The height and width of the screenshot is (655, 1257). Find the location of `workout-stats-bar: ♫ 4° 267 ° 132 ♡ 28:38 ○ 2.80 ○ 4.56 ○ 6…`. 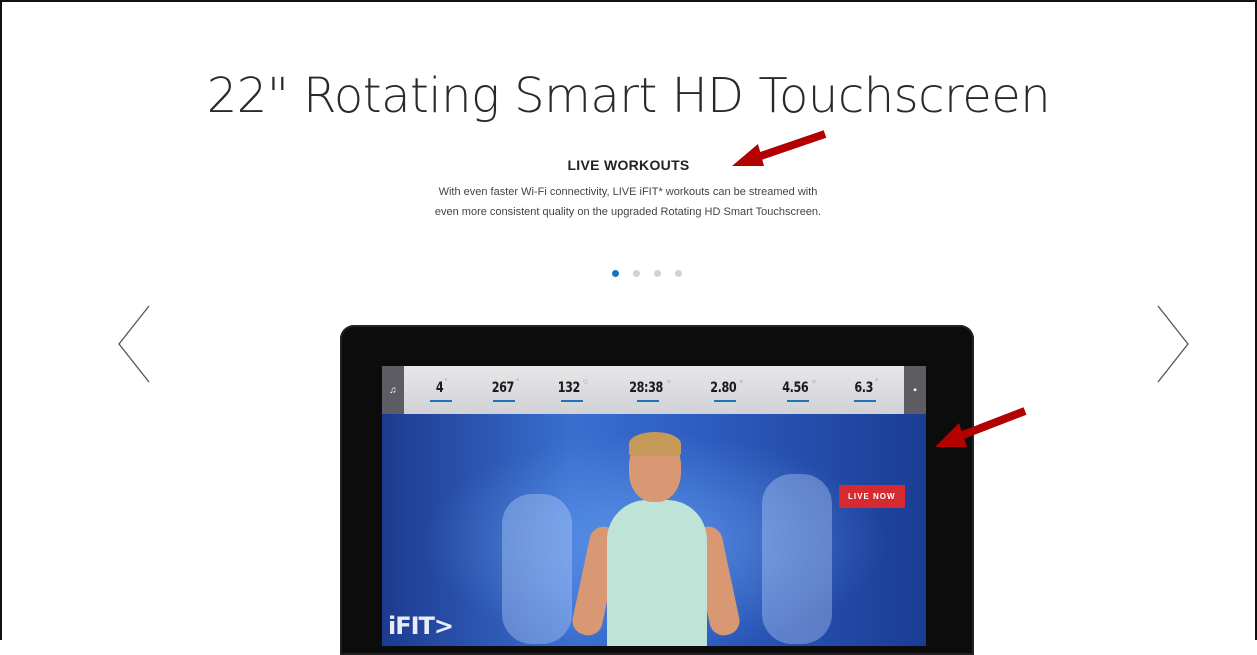

workout-stats-bar: ♫ 4° 267 ° 132 ♡ 28:38 ○ 2.80 ○ 4.56 ○ 6… is located at coordinates (654, 390).